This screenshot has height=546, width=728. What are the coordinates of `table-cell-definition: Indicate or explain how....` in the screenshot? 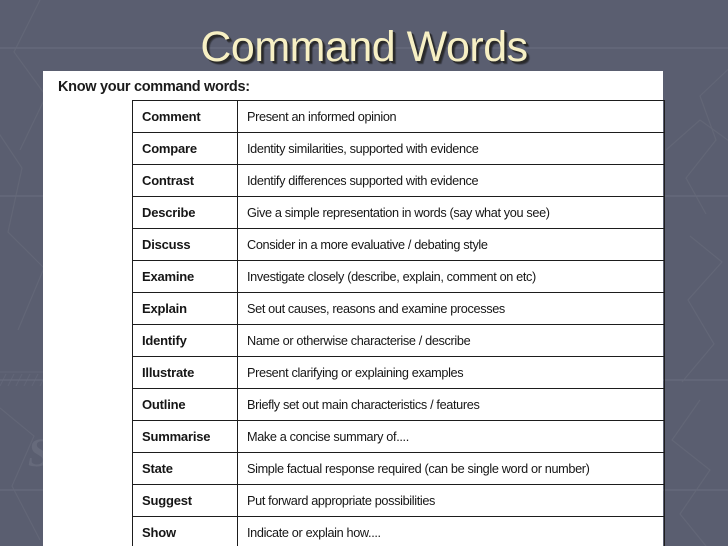 It's located at (451, 531).